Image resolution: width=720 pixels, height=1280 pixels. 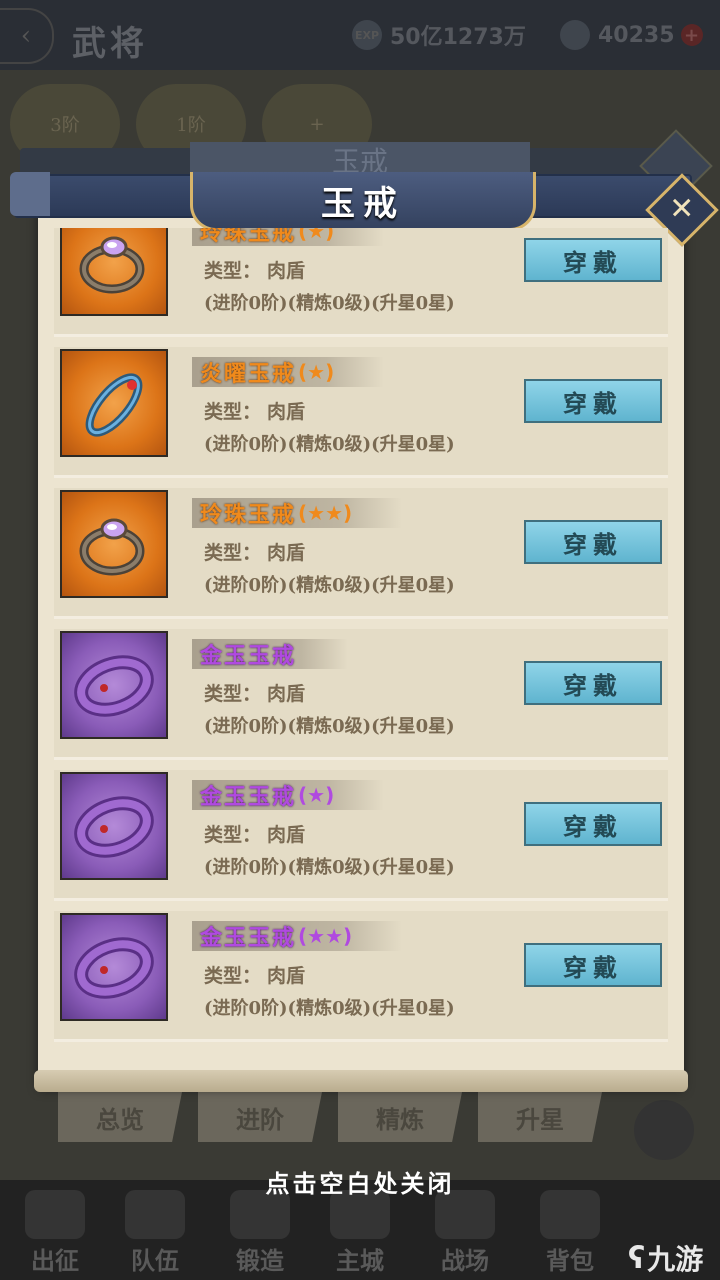 What do you see at coordinates (55, 1233) in the screenshot?
I see `nav-sortie: 出征` at bounding box center [55, 1233].